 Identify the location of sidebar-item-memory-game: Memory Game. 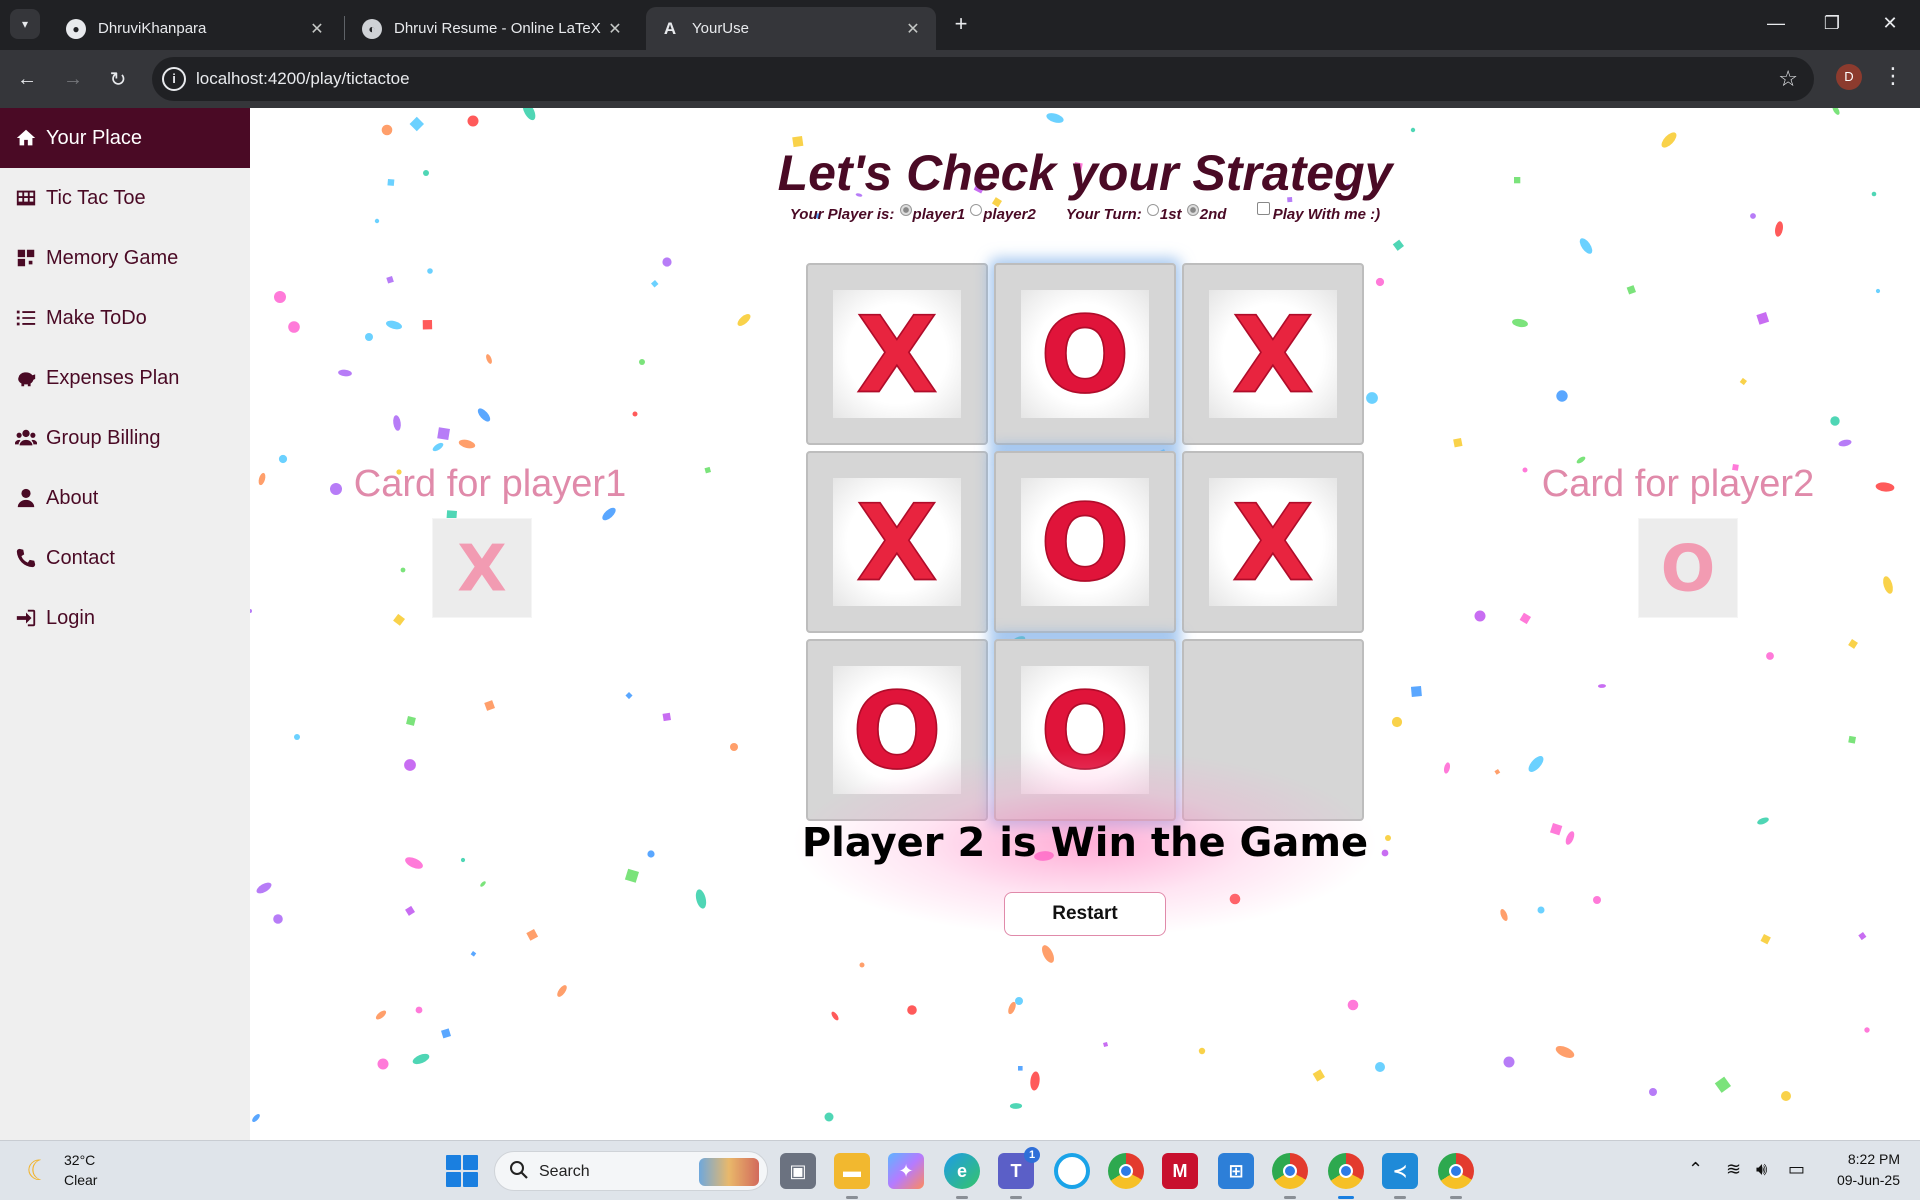
(125, 258).